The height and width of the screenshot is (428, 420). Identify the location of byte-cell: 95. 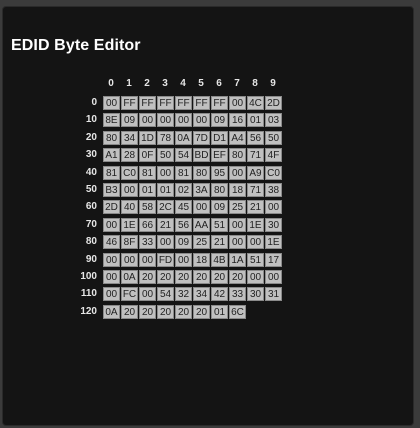
(219, 172).